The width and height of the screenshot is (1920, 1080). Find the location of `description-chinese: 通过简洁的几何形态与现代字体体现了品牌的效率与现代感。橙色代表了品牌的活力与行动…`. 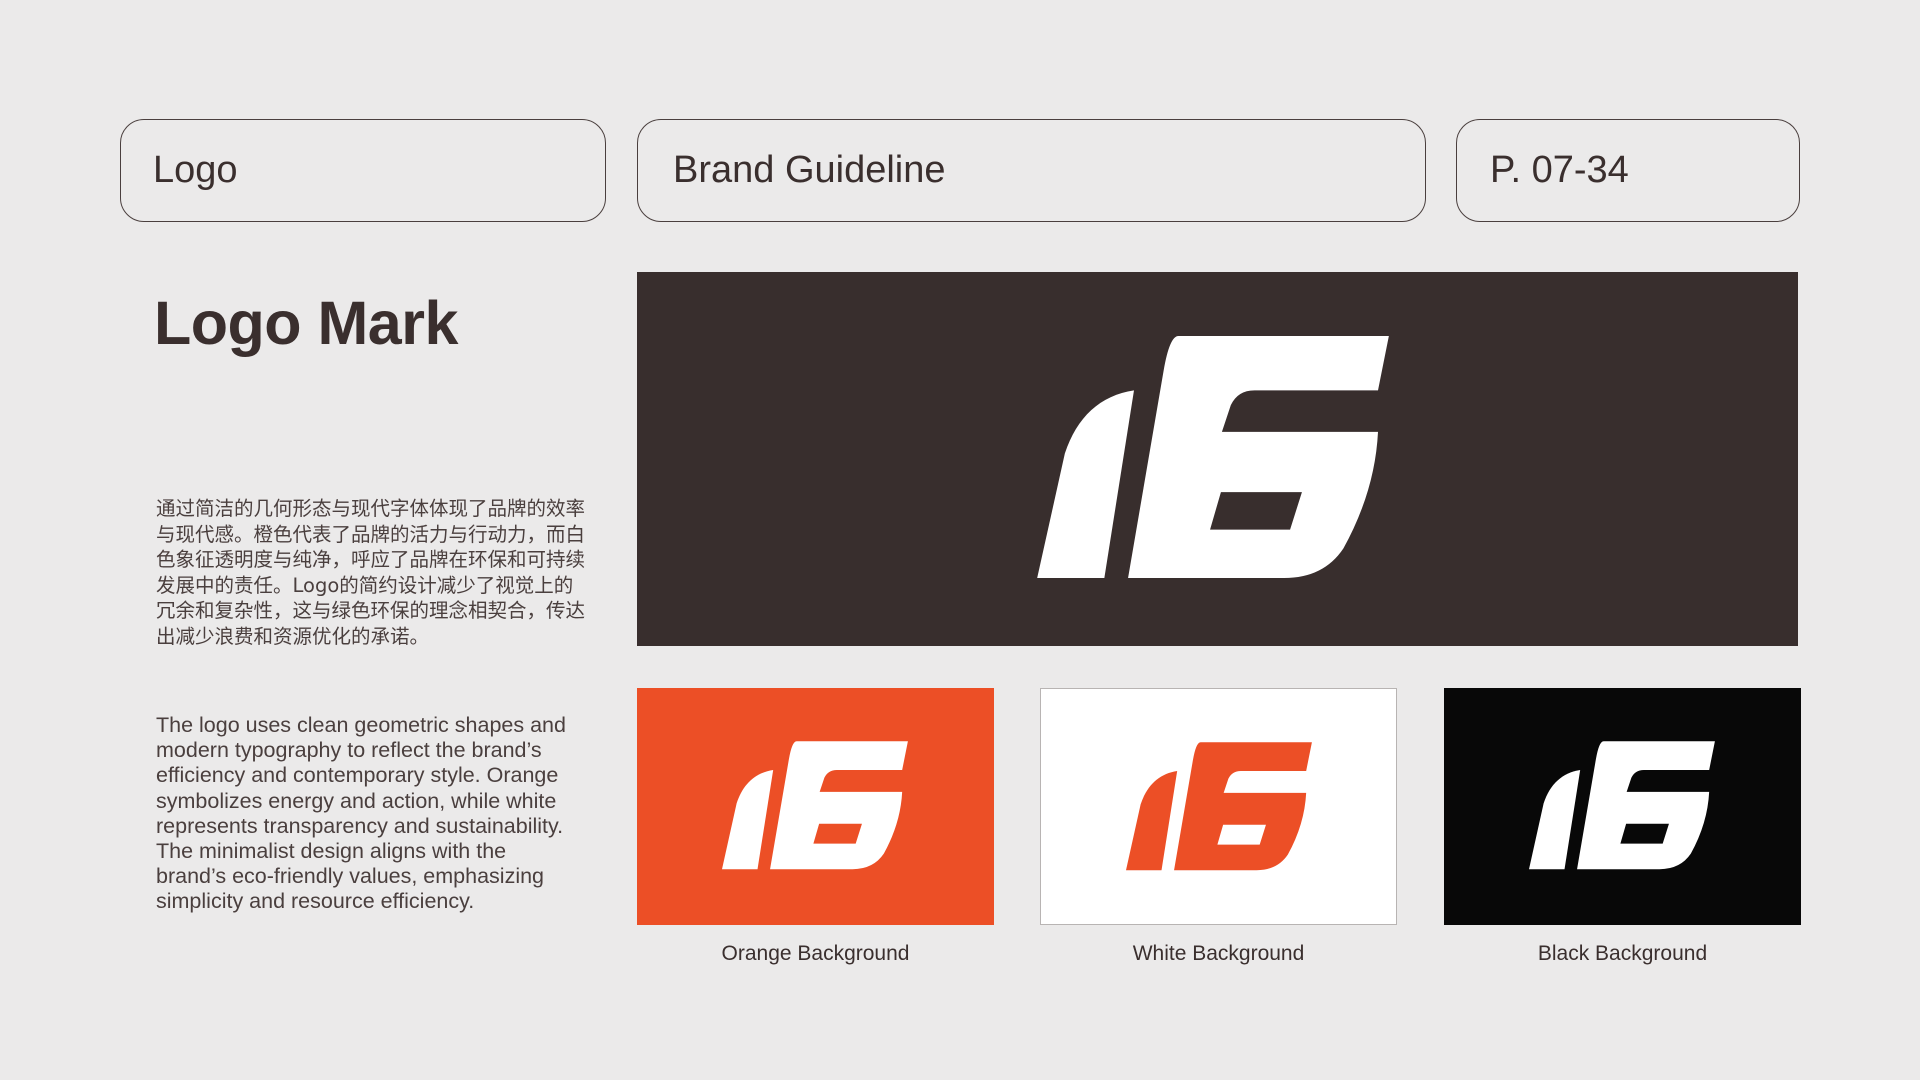

description-chinese: 通过简洁的几何形态与现代字体体现了品牌的效率与现代感。橙色代表了品牌的活力与行动… is located at coordinates (371, 572).